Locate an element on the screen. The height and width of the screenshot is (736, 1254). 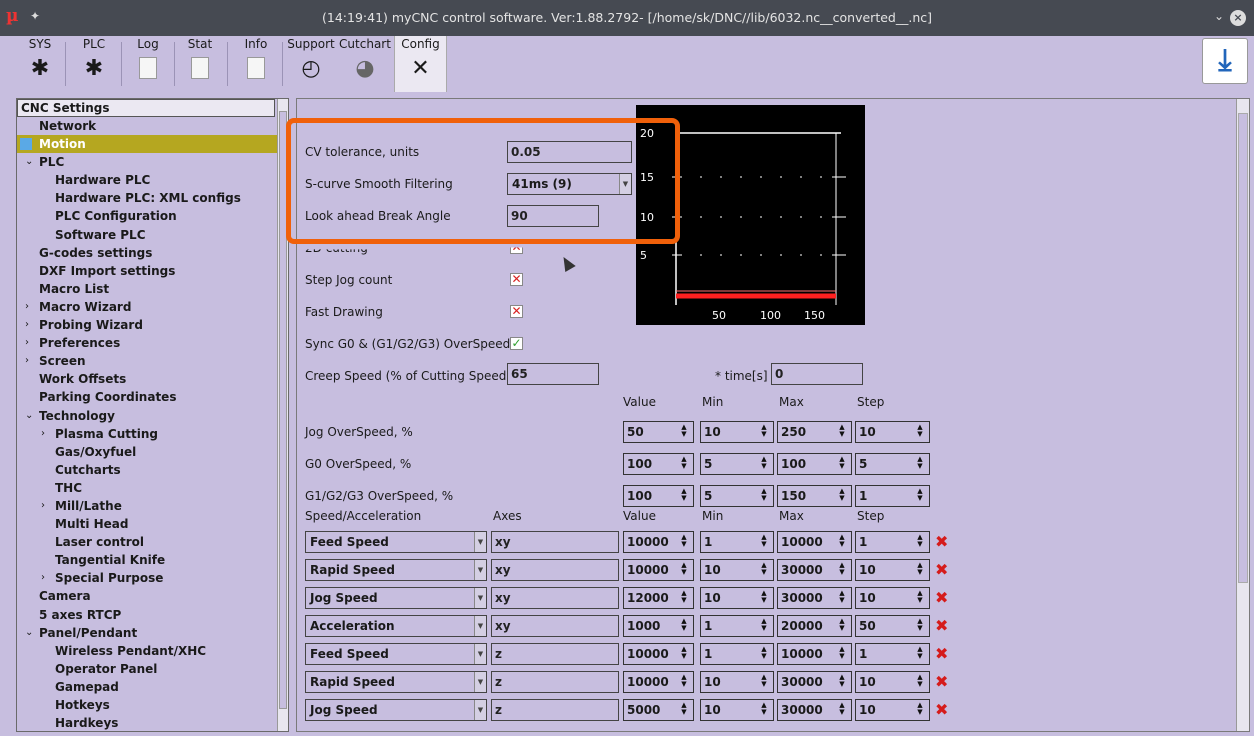
fast-drawing-checkbox: ✕ is located at coordinates (516, 311).